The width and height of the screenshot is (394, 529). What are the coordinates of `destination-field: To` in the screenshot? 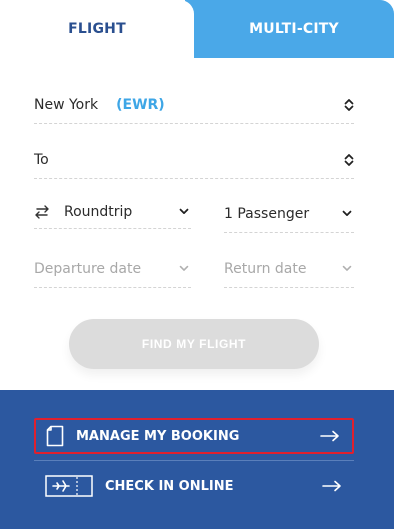 It's located at (194, 160).